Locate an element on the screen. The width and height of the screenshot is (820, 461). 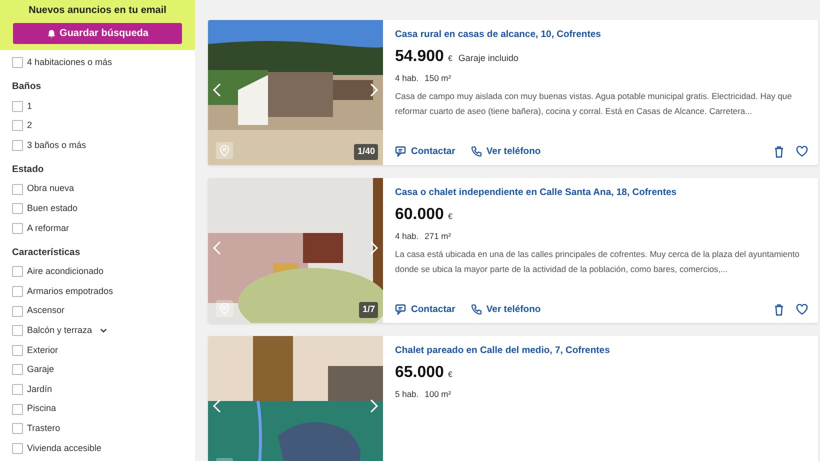
listing-title-link: Casa o chalet independiente en Calle Santa Ana, 18, Cofrentes is located at coordinates (601, 193).